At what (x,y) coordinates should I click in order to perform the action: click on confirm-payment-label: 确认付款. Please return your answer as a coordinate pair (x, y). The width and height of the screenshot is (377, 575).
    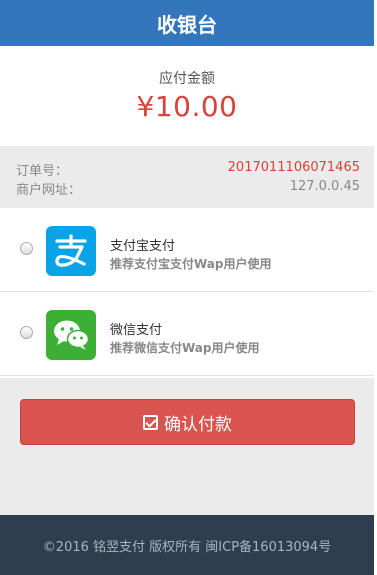
    Looking at the image, I should click on (198, 424).